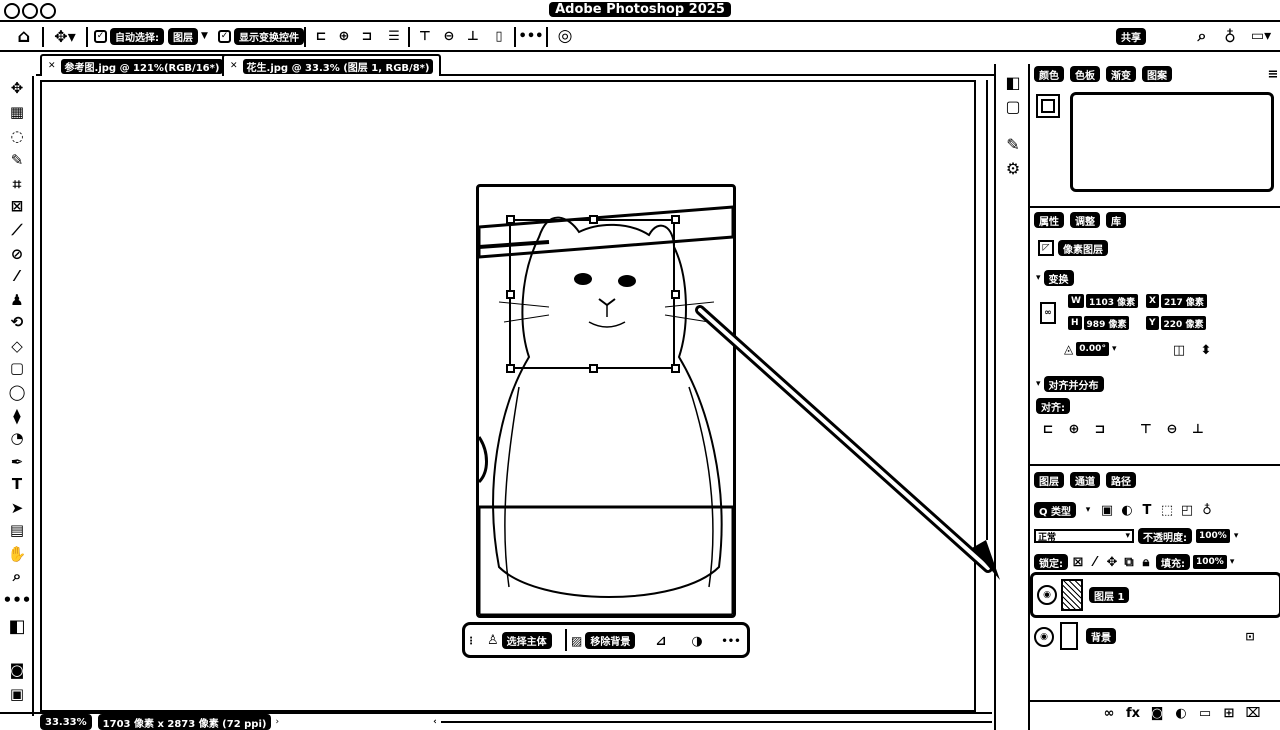 Image resolution: width=1280 pixels, height=730 pixels. What do you see at coordinates (52, 66) in the screenshot?
I see `close-icon: ✕` at bounding box center [52, 66].